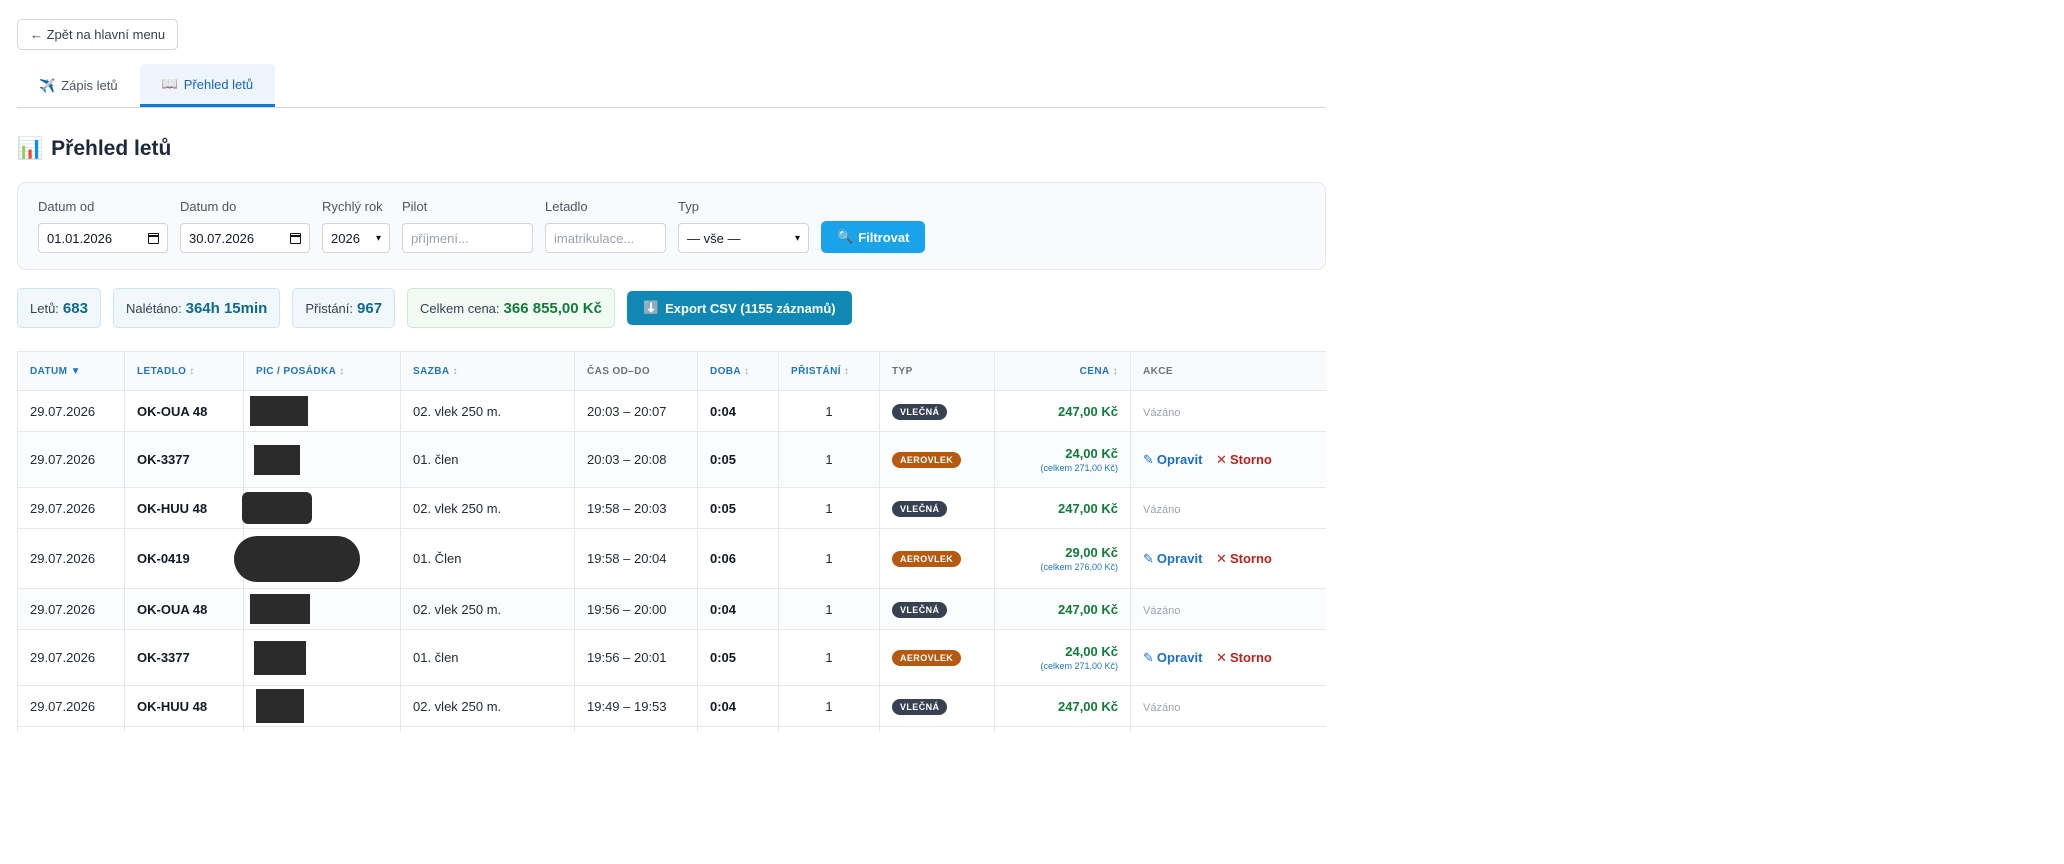 This screenshot has width=2064, height=864. I want to click on date-from-value: 01.01.2026, so click(80, 238).